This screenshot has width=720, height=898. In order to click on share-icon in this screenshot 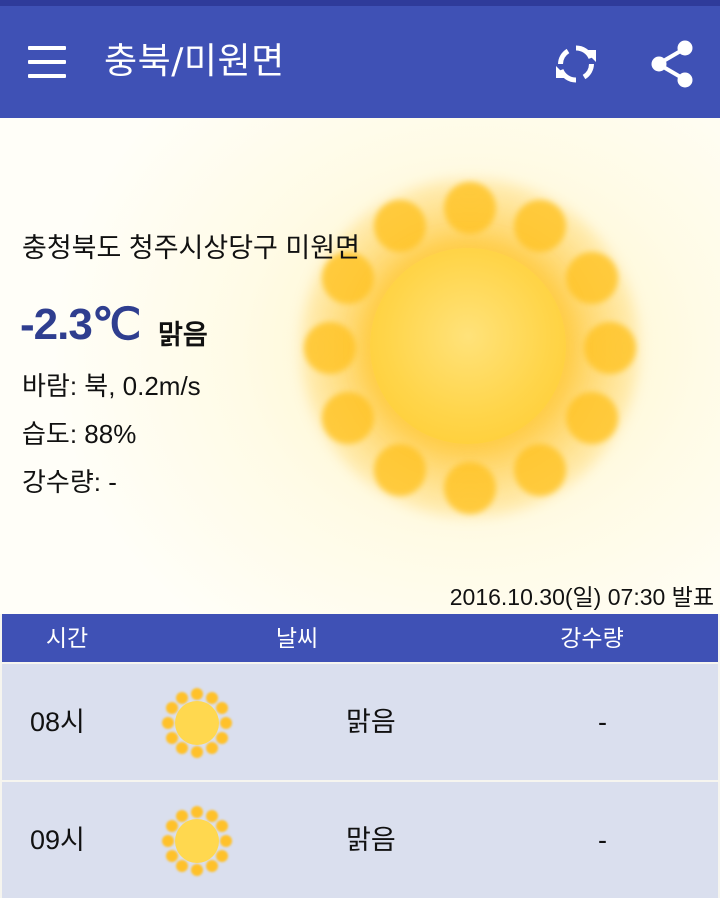, I will do `click(672, 64)`.